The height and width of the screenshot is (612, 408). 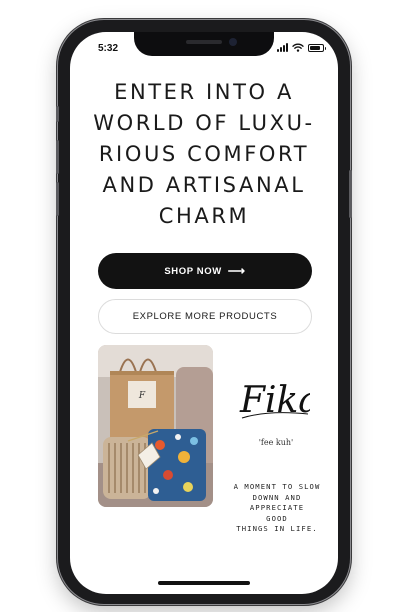 What do you see at coordinates (350, 194) in the screenshot?
I see `power-button` at bounding box center [350, 194].